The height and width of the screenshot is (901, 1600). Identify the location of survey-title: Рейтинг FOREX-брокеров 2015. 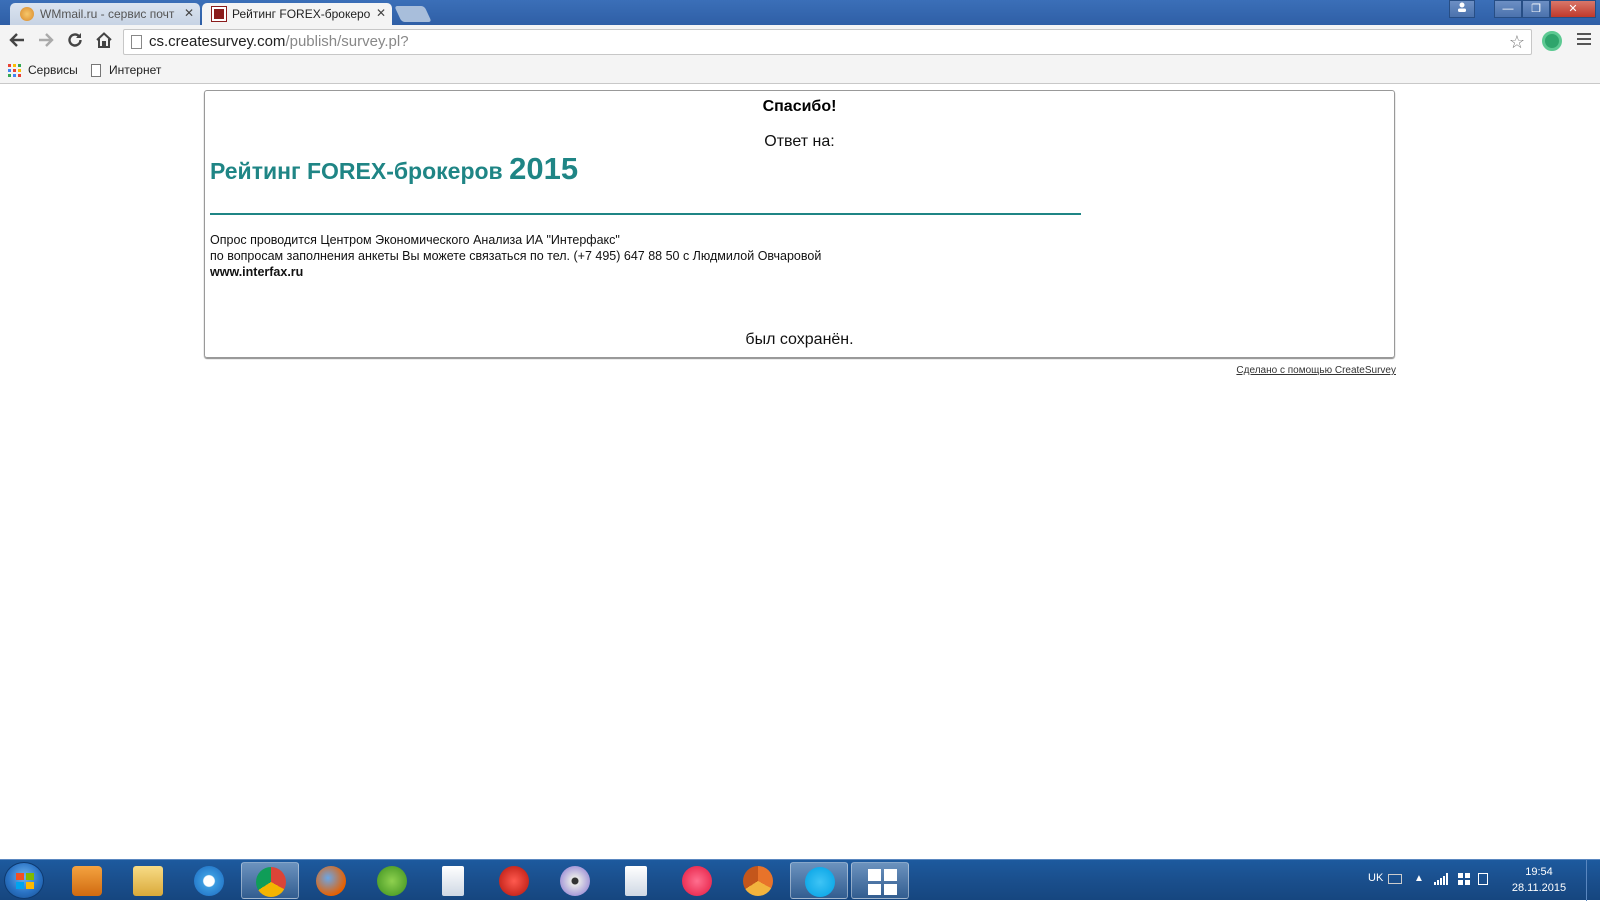
(394, 169).